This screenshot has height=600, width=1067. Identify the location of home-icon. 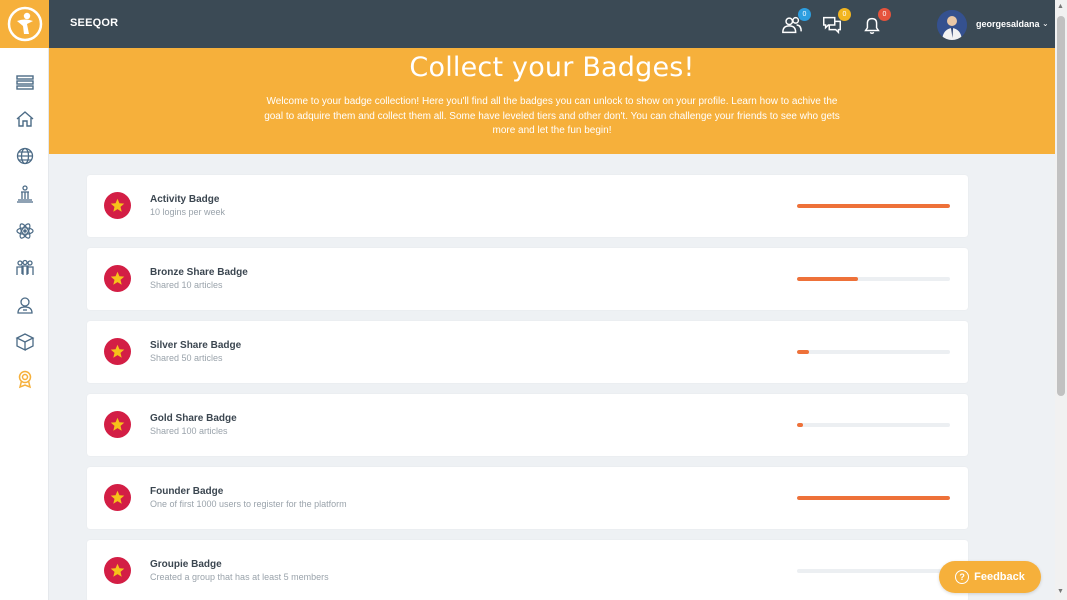
(25, 119).